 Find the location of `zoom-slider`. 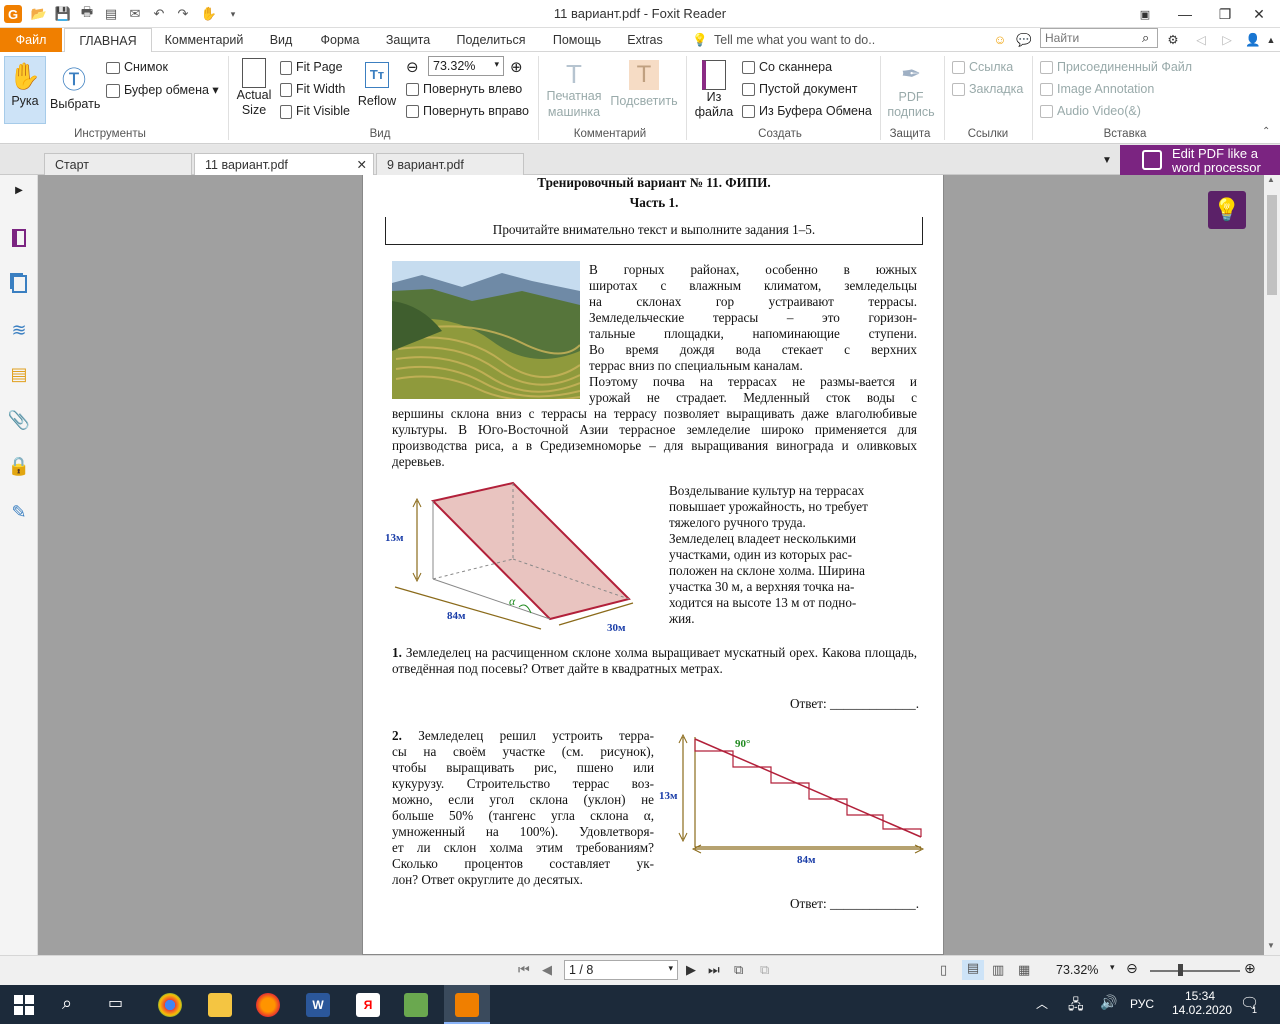

zoom-slider is located at coordinates (1195, 971).